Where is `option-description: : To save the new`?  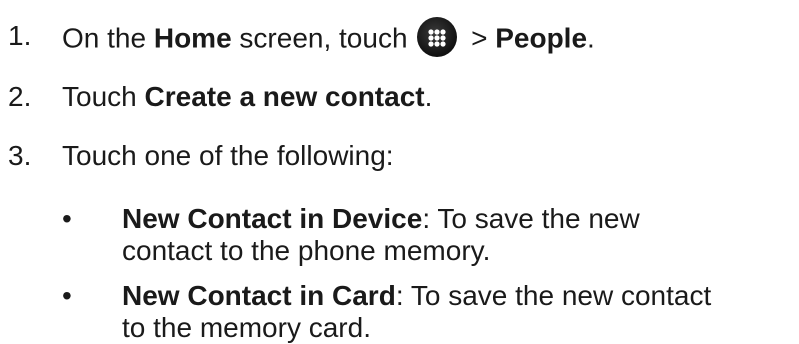 option-description: : To save the new is located at coordinates (531, 218).